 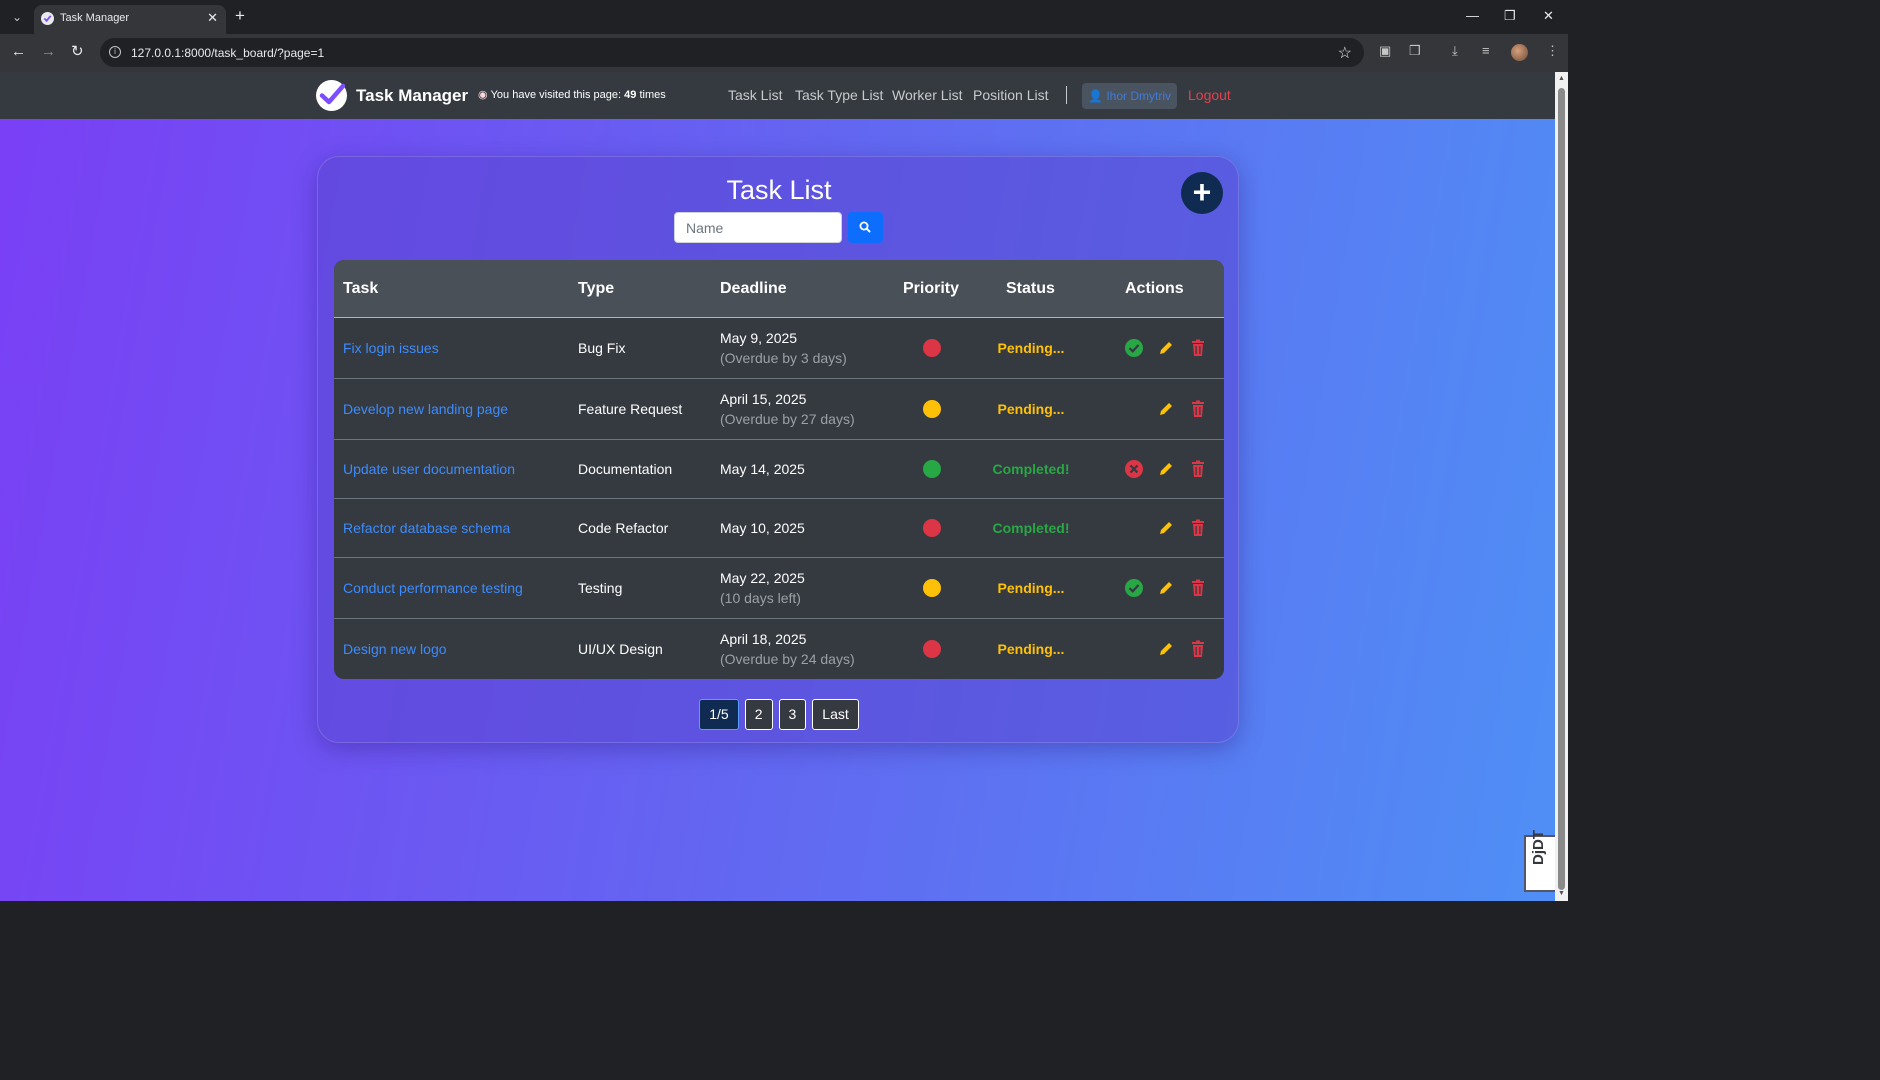 What do you see at coordinates (48, 52) in the screenshot?
I see `forward-icon: →` at bounding box center [48, 52].